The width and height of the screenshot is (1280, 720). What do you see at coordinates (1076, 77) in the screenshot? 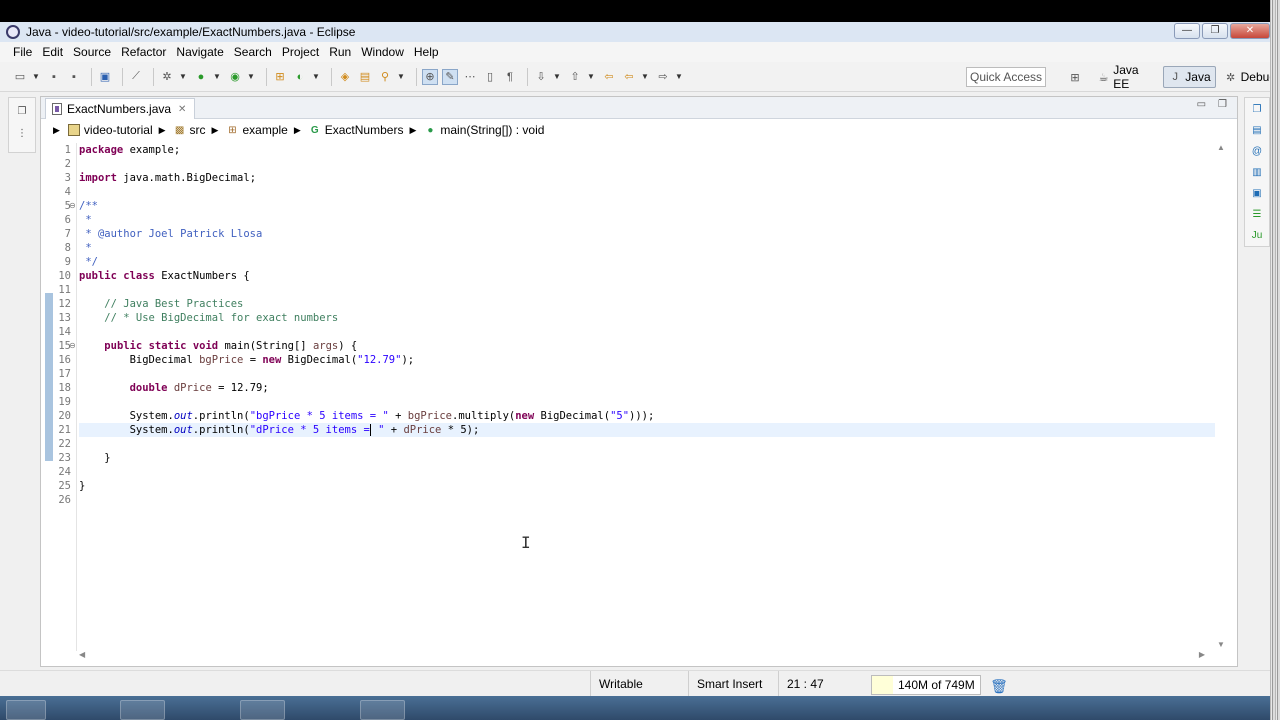
I see `open-perspective-button: ⊞` at bounding box center [1076, 77].